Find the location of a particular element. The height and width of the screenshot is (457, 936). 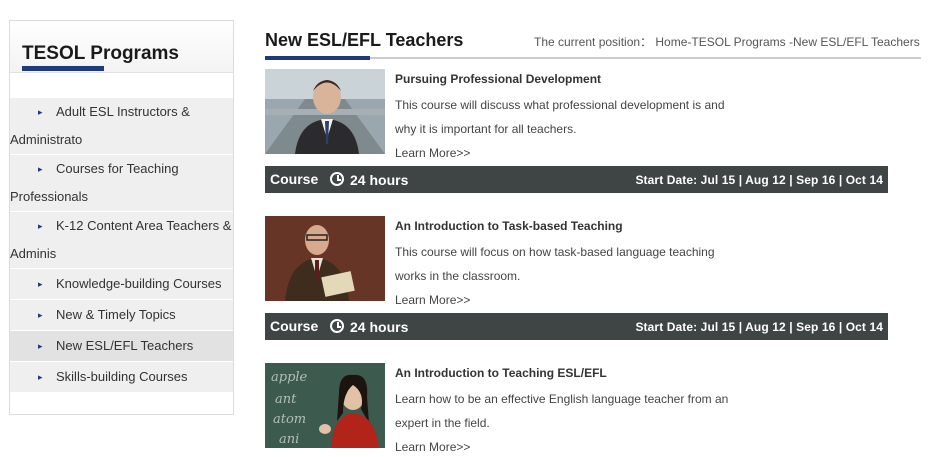

sidebar-item-new-timely: ▸ New & Timely Topics is located at coordinates (121, 315).